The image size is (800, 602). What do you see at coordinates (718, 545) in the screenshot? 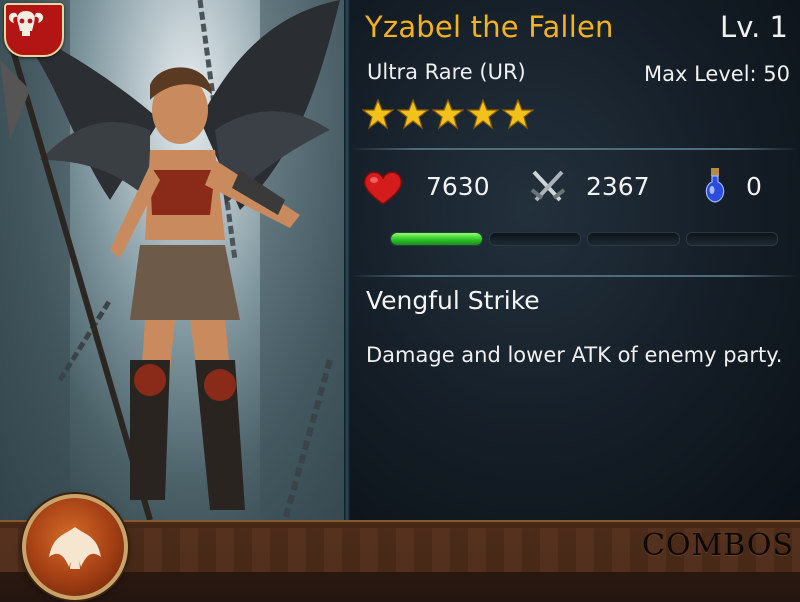
I see `combos-label: COMBOS` at bounding box center [718, 545].